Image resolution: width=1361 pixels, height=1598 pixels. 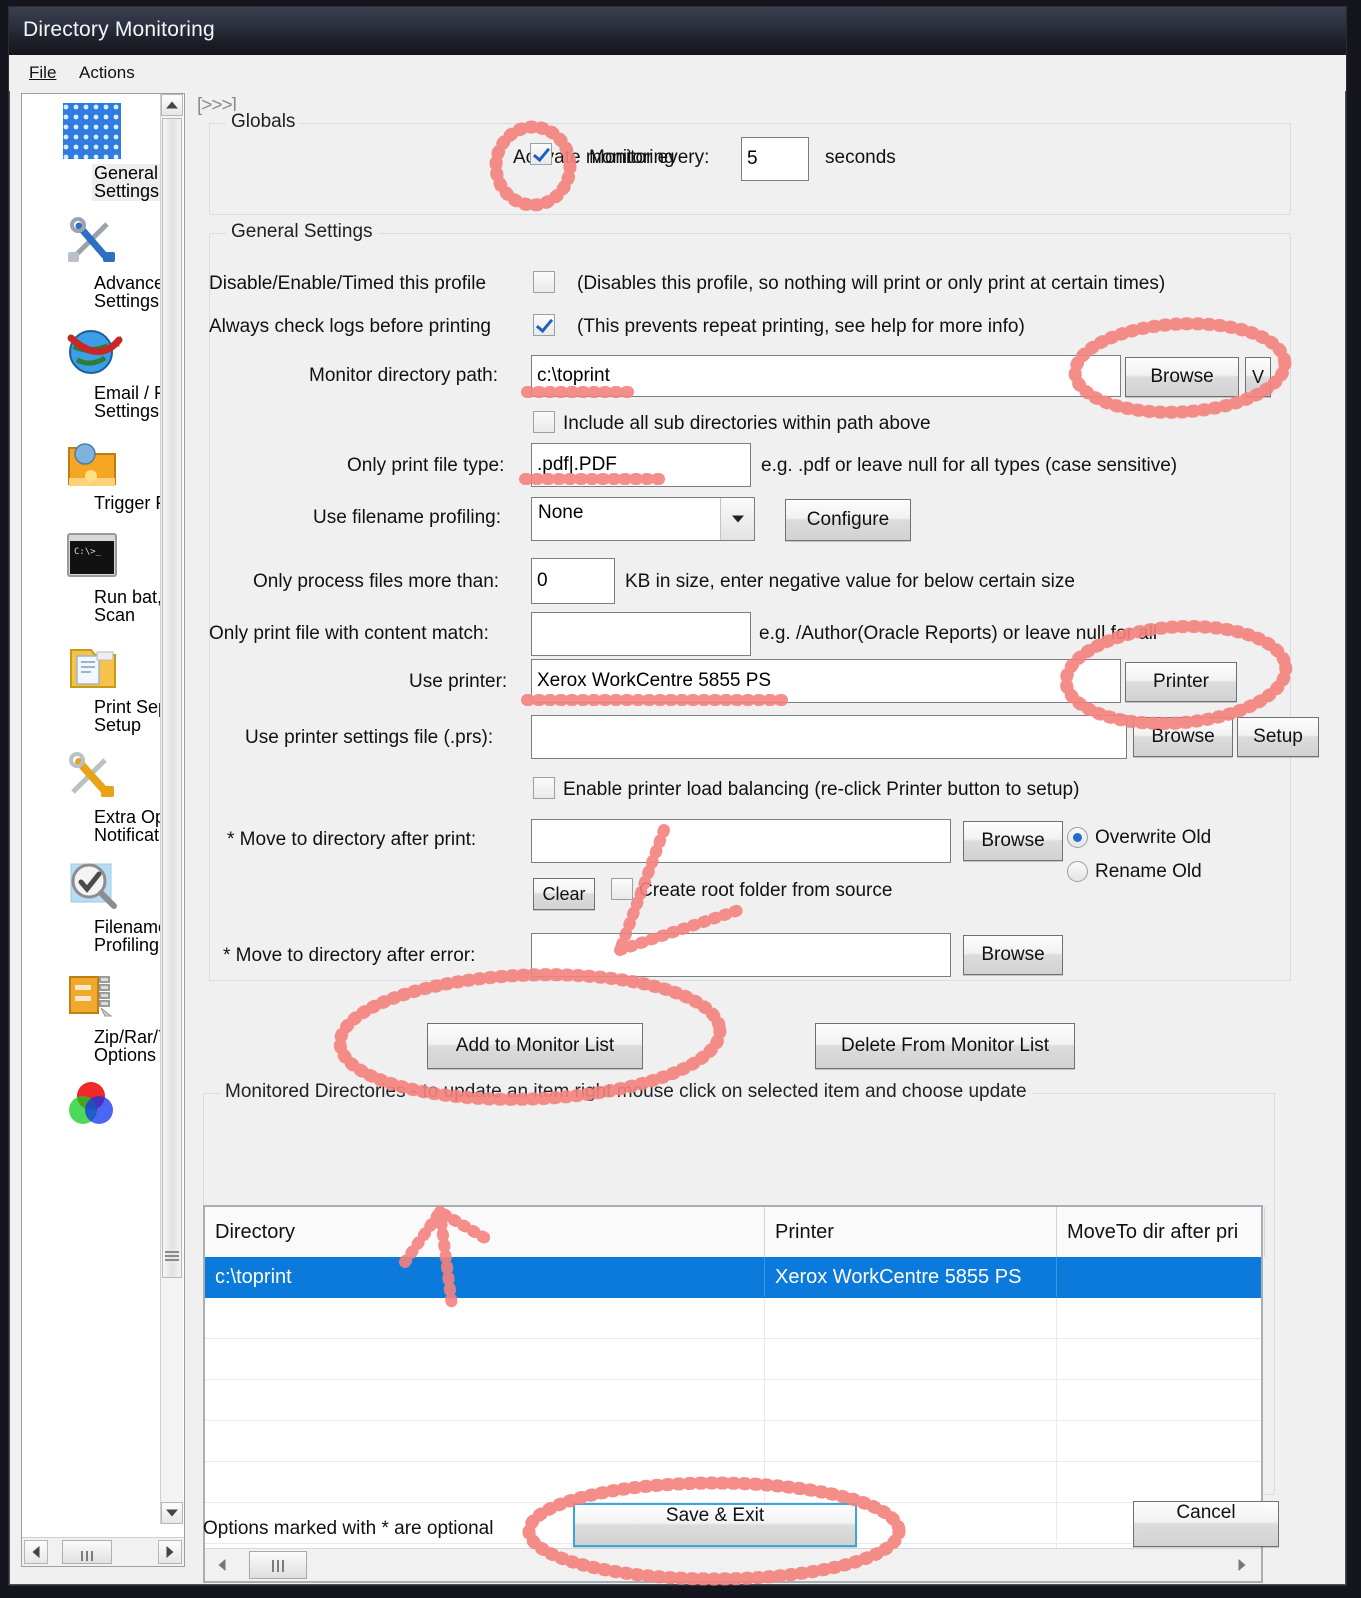 I want to click on sidebar-item-print-separato: Print SeparatoSetup, so click(x=92, y=681).